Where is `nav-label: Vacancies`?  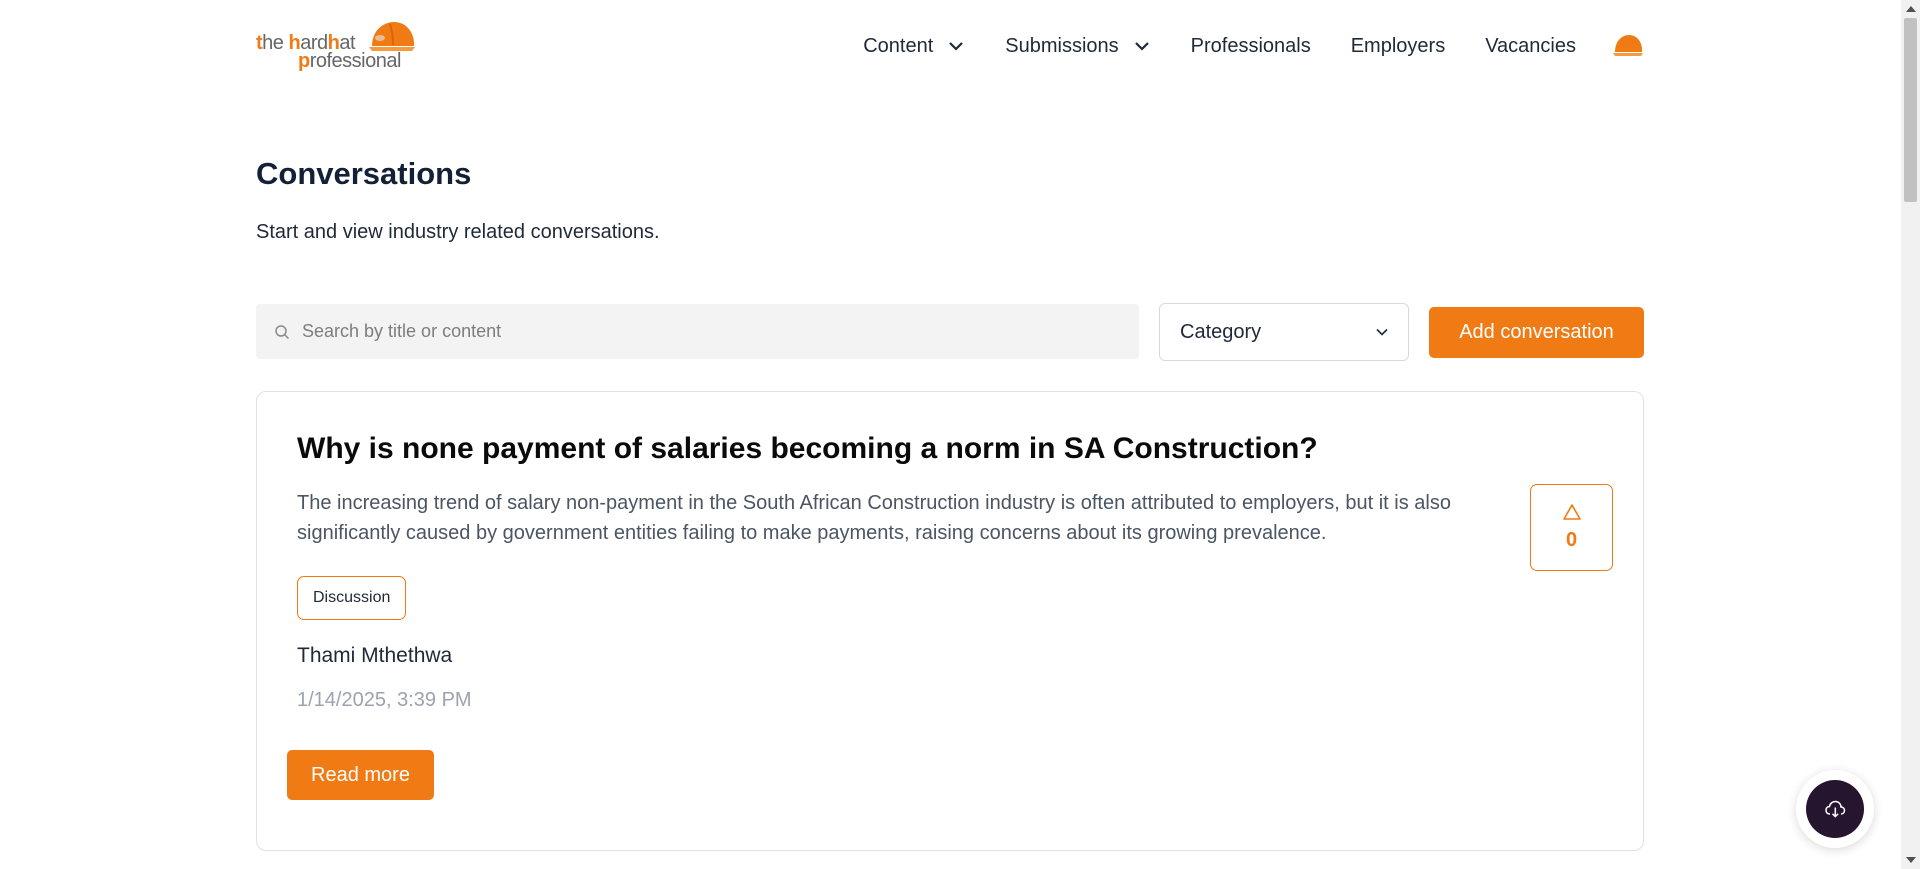
nav-label: Vacancies is located at coordinates (1530, 45).